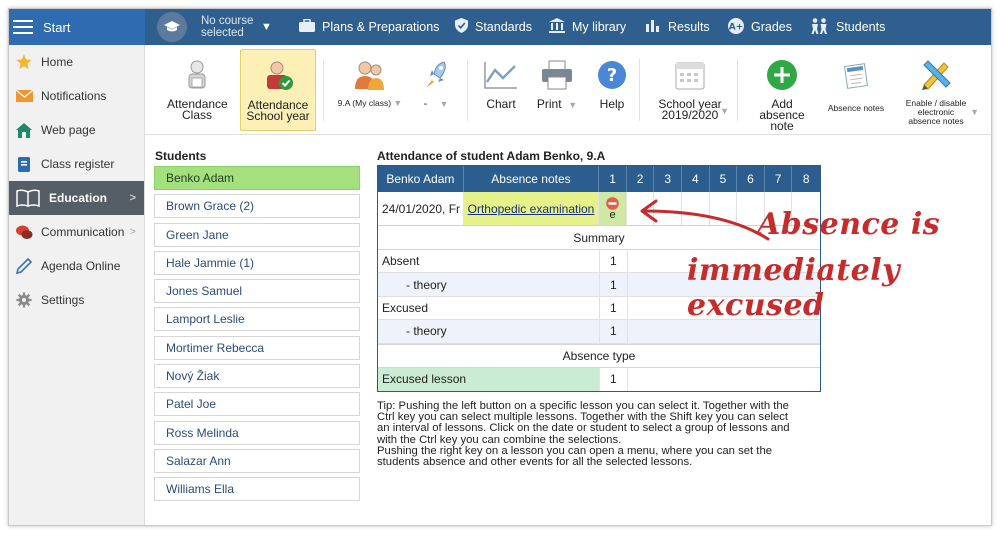 This screenshot has width=1000, height=534. Describe the element at coordinates (613, 208) in the screenshot. I see `lesson-cell-1: e` at that location.